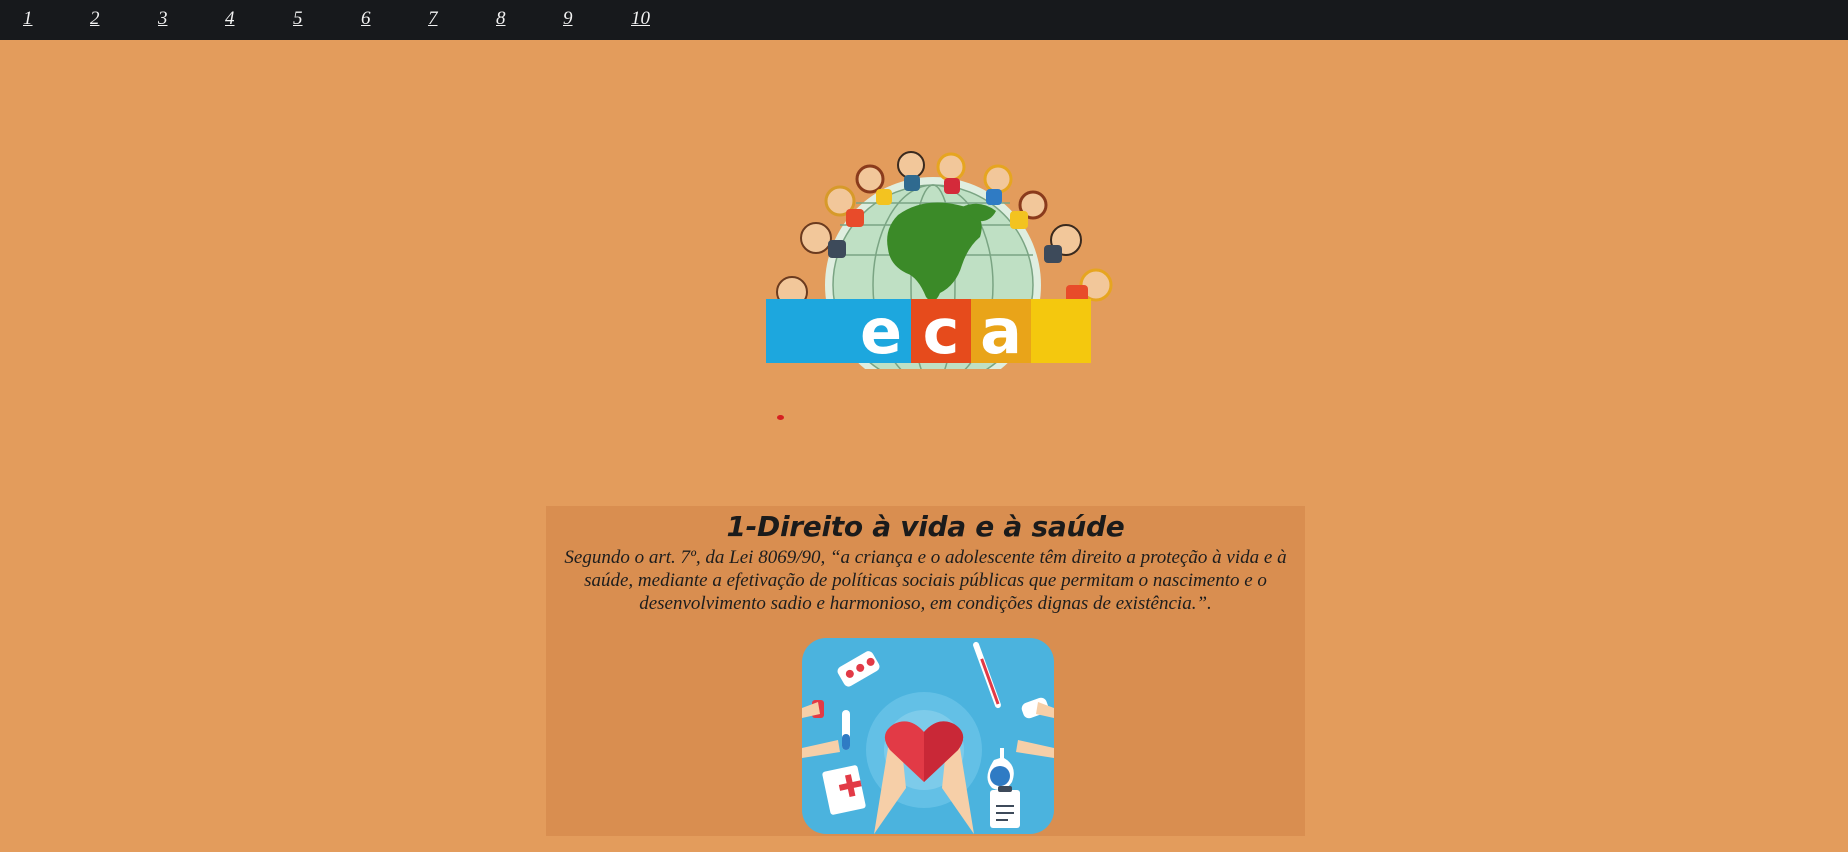  Describe the element at coordinates (939, 260) in the screenshot. I see `eca-logo: e c a` at that location.